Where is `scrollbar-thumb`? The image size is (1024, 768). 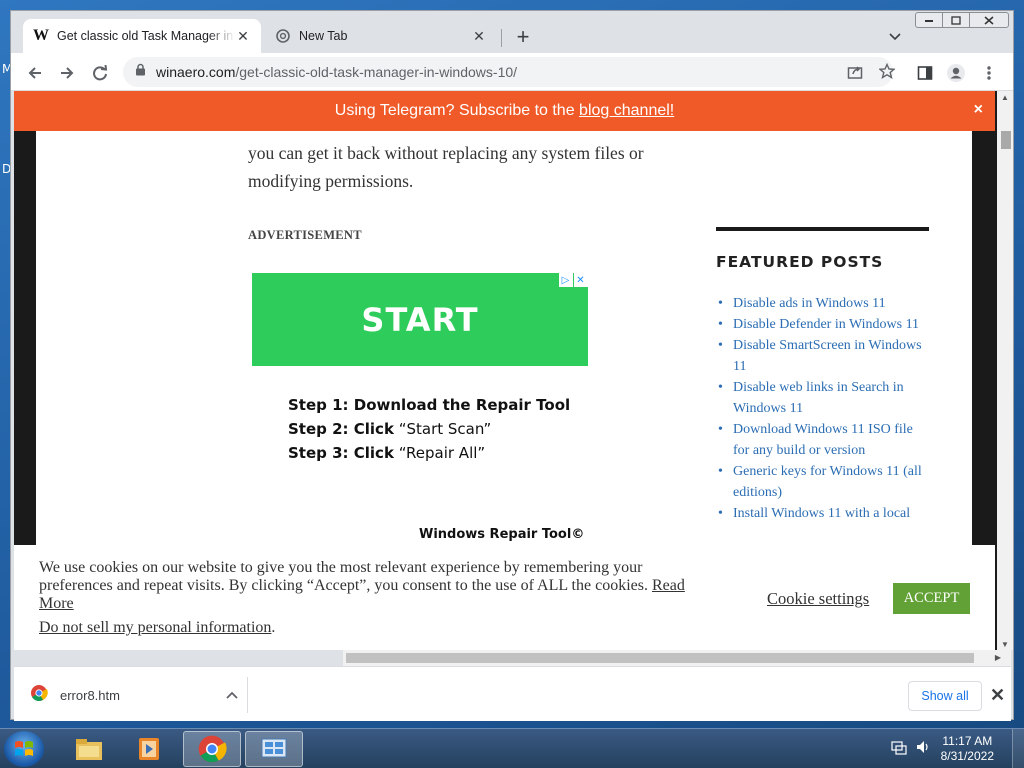 scrollbar-thumb is located at coordinates (1006, 140).